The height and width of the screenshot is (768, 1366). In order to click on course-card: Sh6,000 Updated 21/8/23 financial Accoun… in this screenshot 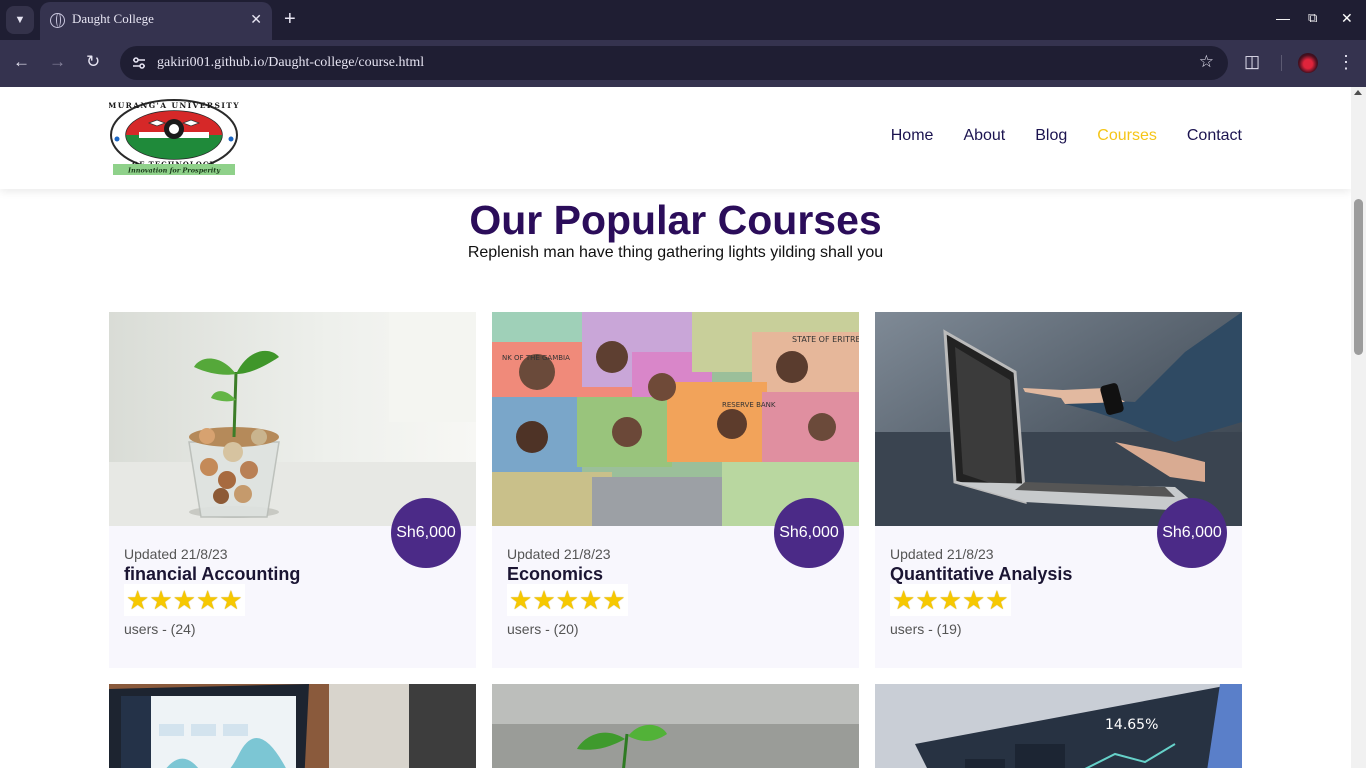, I will do `click(292, 490)`.